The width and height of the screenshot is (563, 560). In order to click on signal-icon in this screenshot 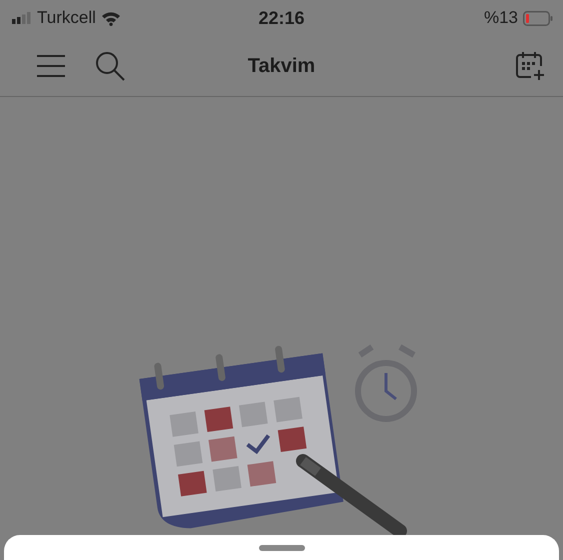, I will do `click(22, 18)`.